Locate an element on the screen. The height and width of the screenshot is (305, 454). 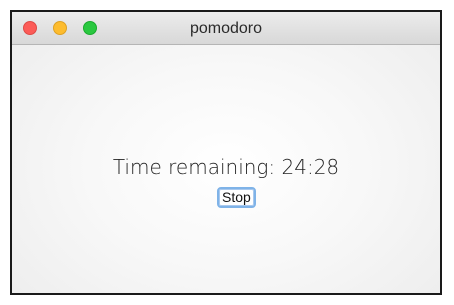
title-bar: pomodoro is located at coordinates (226, 28).